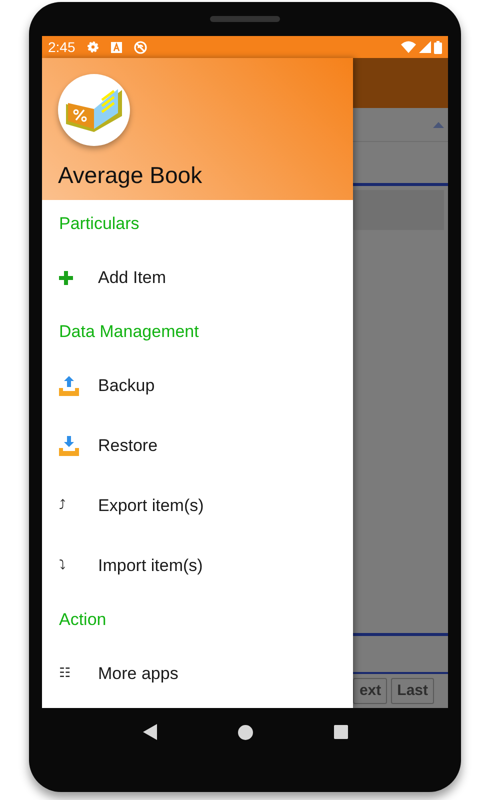 The image size is (490, 800). What do you see at coordinates (131, 175) in the screenshot?
I see `drawer-title: Average Book` at bounding box center [131, 175].